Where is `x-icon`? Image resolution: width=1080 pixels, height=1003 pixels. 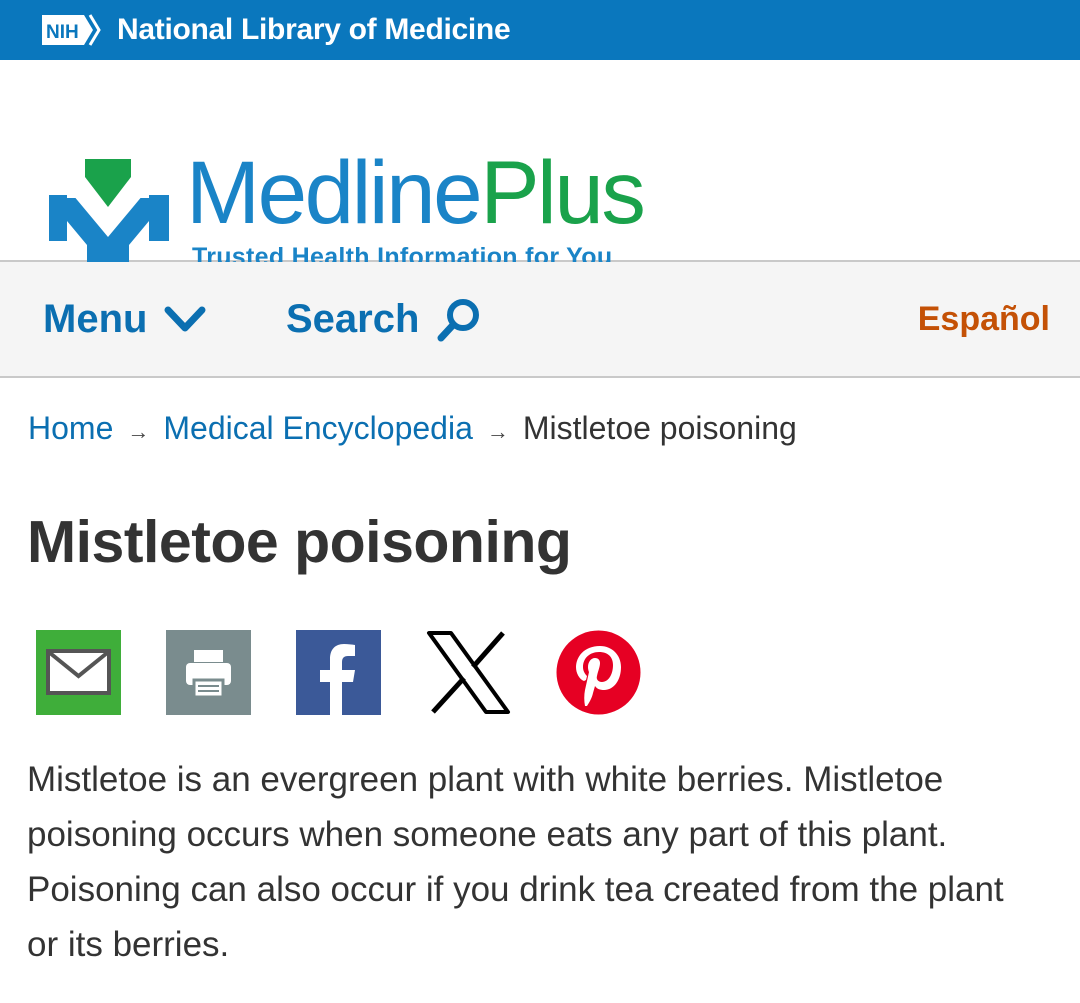
x-icon is located at coordinates (468, 672).